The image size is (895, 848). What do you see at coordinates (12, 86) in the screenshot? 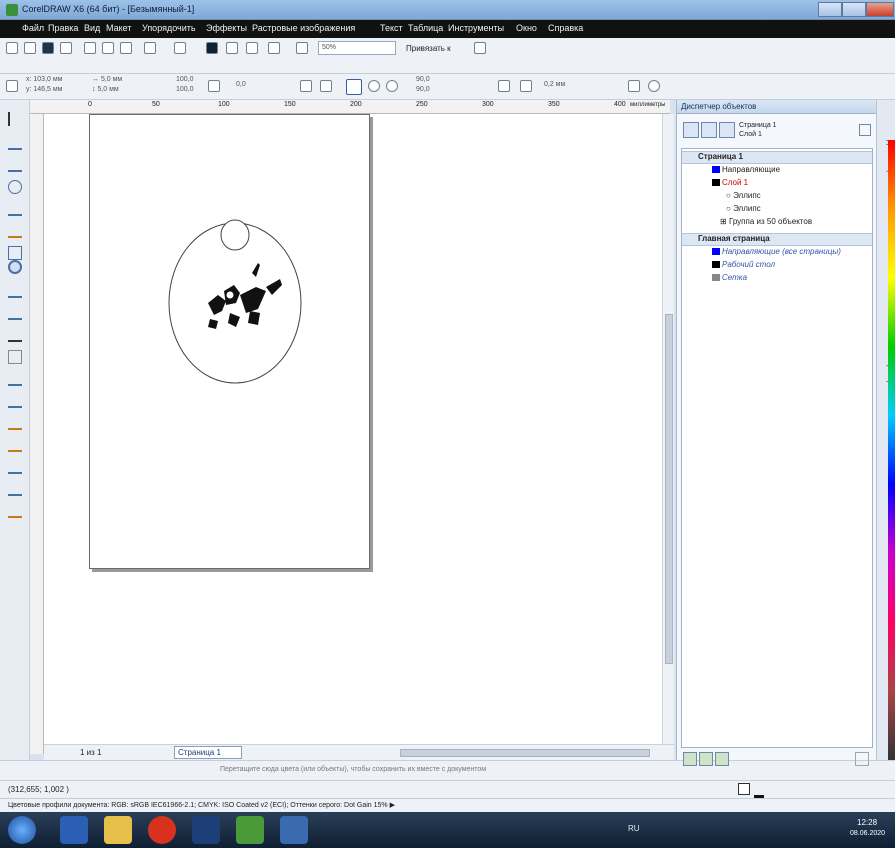
I see `object-origin-icon` at bounding box center [12, 86].